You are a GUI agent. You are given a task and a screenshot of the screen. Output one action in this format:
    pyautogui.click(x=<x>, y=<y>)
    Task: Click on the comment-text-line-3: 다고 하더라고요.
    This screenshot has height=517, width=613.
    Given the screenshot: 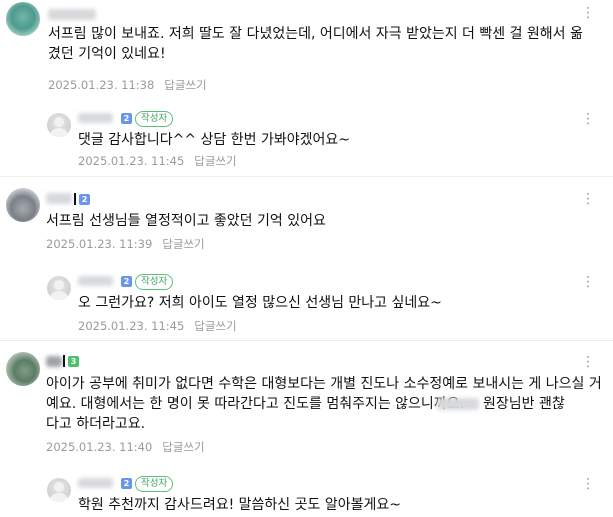 What is the action you would take?
    pyautogui.click(x=96, y=424)
    